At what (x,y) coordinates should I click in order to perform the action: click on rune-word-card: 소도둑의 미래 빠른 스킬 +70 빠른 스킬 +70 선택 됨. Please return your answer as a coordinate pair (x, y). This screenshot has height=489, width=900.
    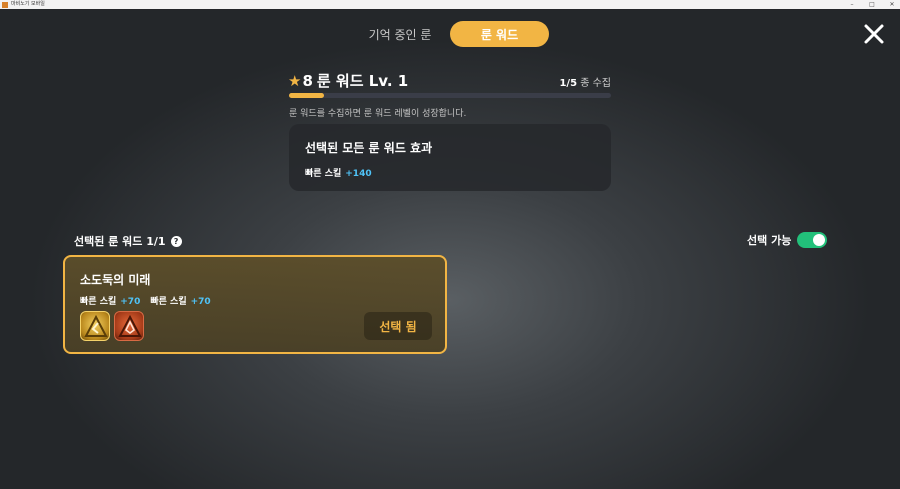
    Looking at the image, I should click on (255, 304).